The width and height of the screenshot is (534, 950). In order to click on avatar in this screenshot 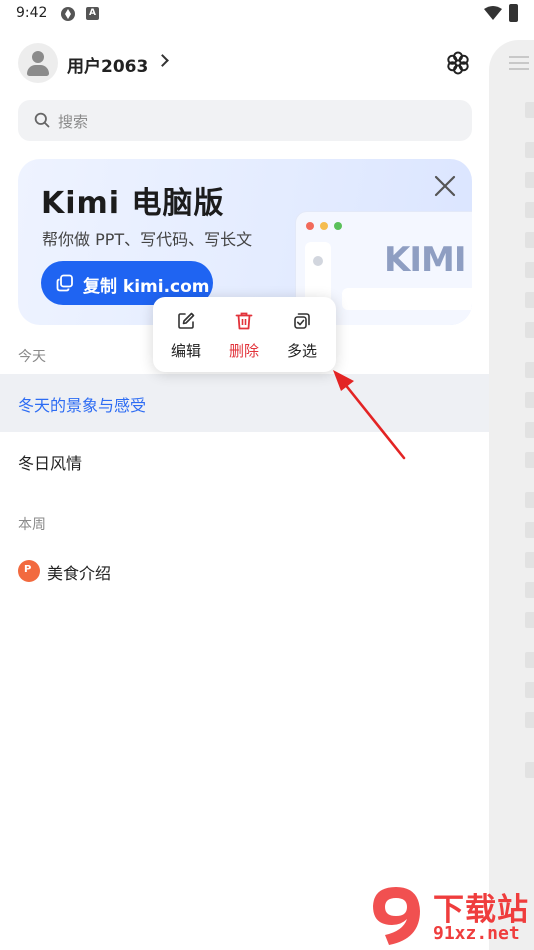, I will do `click(38, 63)`.